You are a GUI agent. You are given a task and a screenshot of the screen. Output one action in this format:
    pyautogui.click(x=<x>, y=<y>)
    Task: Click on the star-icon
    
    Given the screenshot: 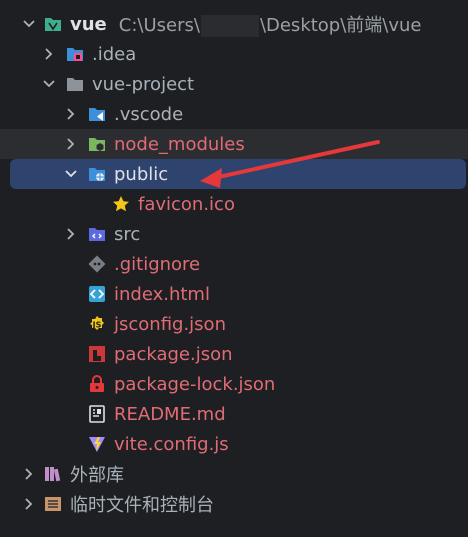 What is the action you would take?
    pyautogui.click(x=121, y=204)
    